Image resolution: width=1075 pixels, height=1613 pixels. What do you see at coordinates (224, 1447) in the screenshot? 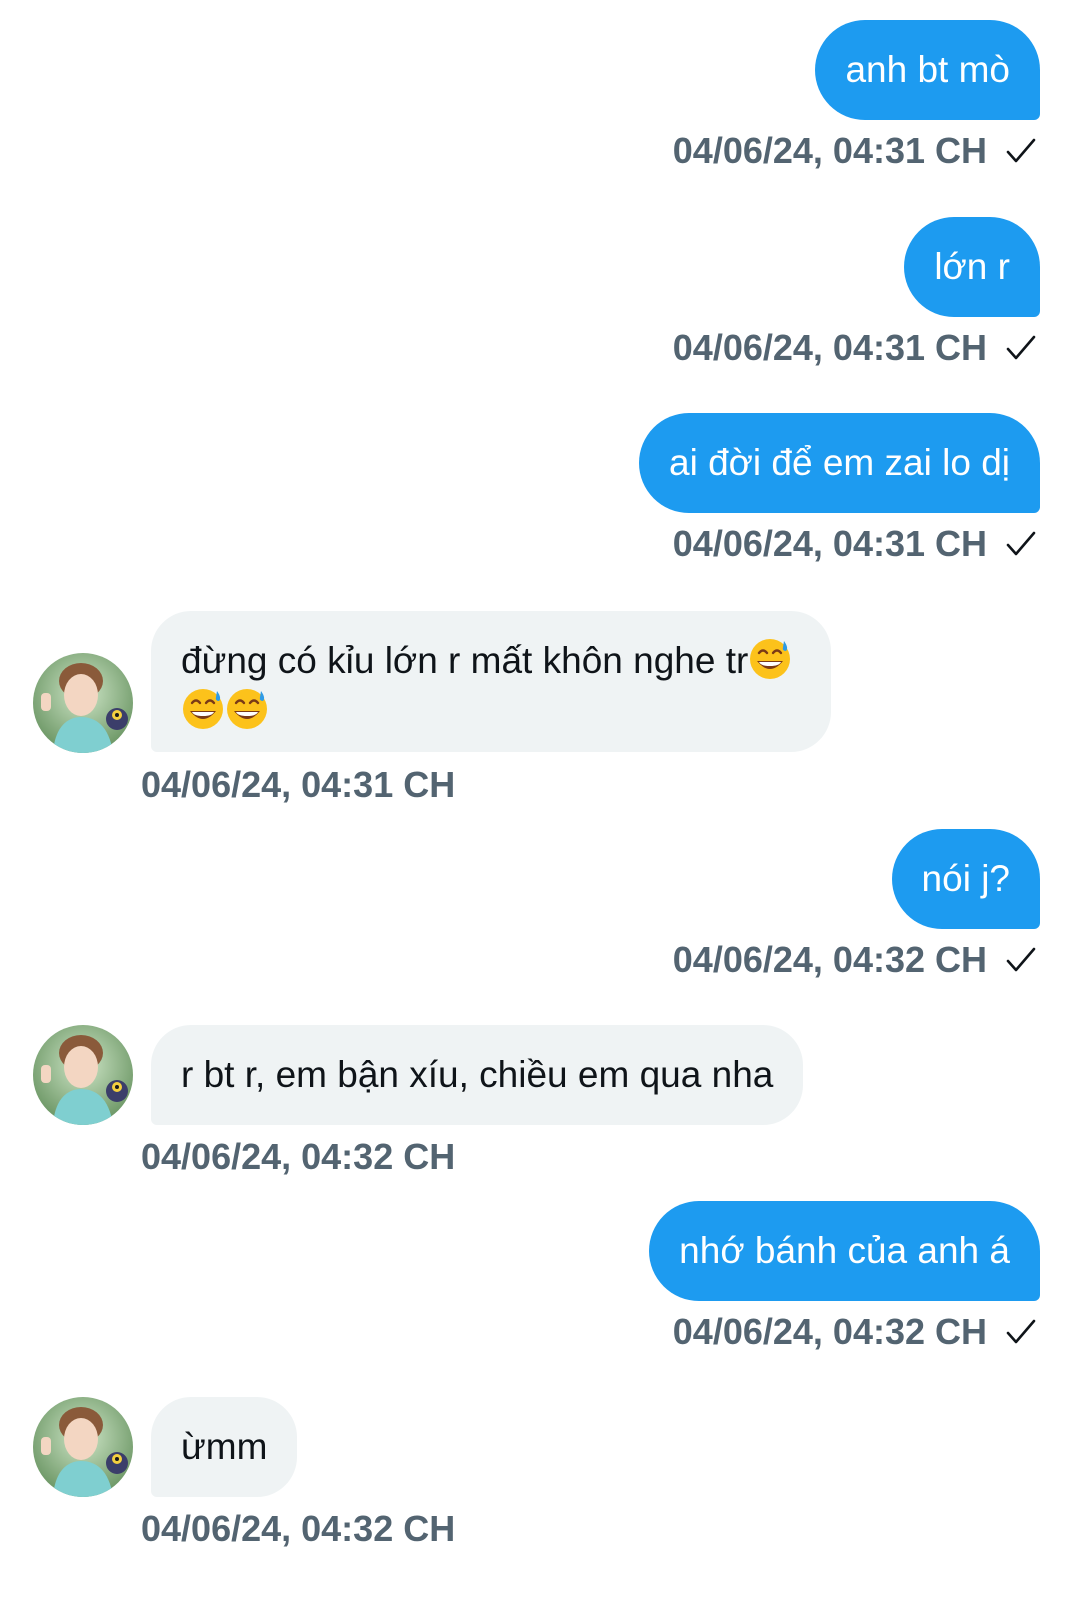
I see `incoming-message-bubble: ừmm` at bounding box center [224, 1447].